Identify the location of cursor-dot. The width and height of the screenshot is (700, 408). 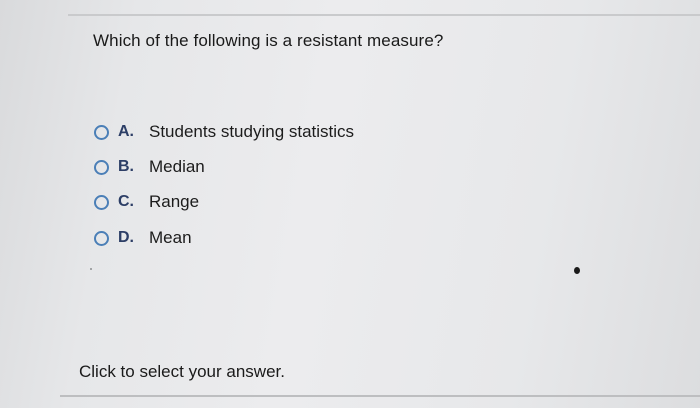
(577, 270).